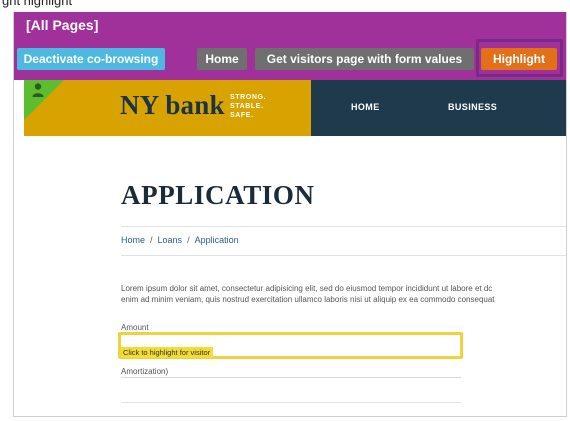  Describe the element at coordinates (291, 402) in the screenshot. I see `amortization-input` at that location.